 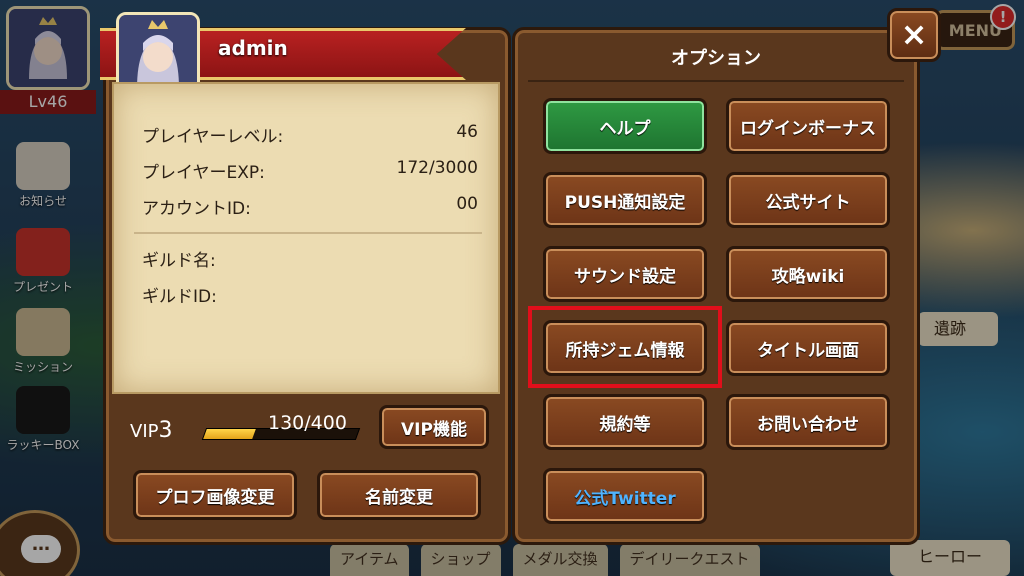 What do you see at coordinates (213, 137) in the screenshot?
I see `info-label: プレイヤーレベル:` at bounding box center [213, 137].